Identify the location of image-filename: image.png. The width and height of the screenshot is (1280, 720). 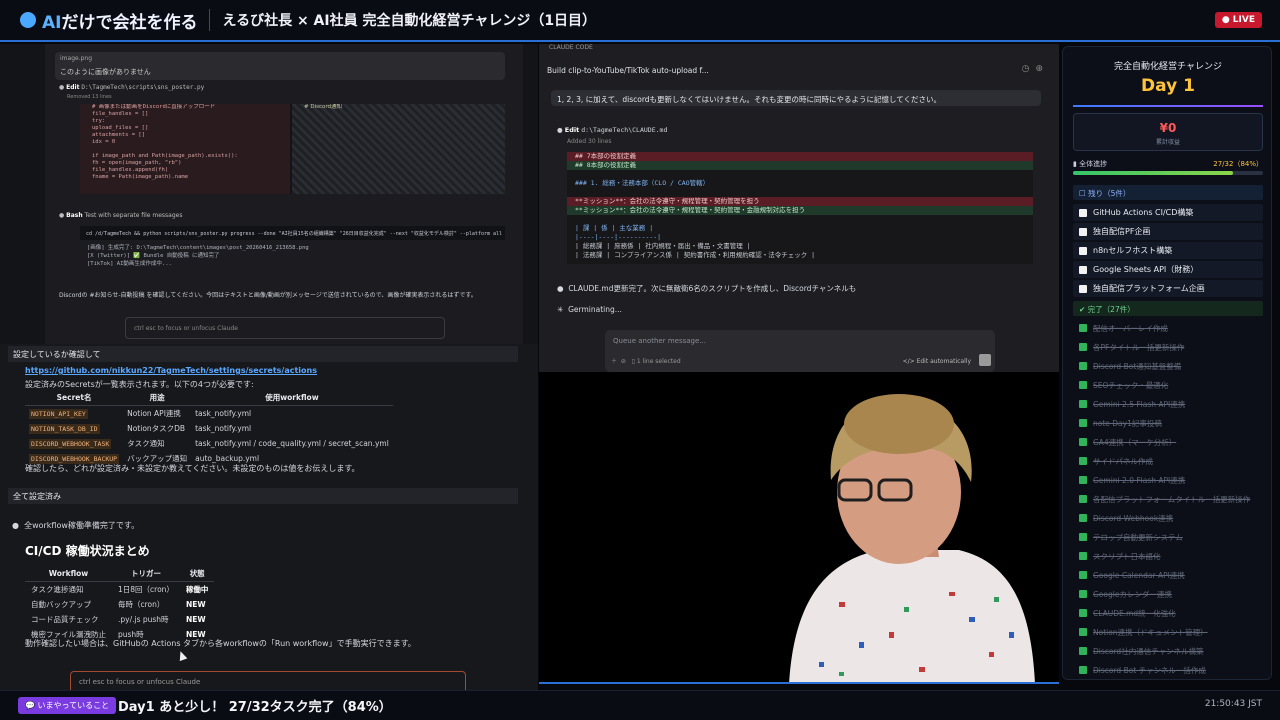
(76, 58).